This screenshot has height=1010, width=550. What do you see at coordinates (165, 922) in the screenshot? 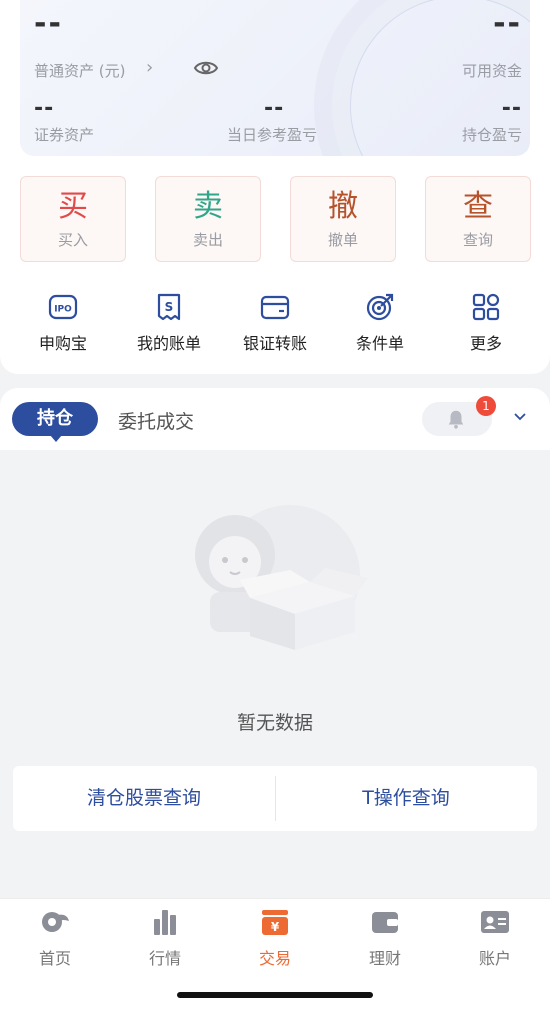
I see `chart-icon` at bounding box center [165, 922].